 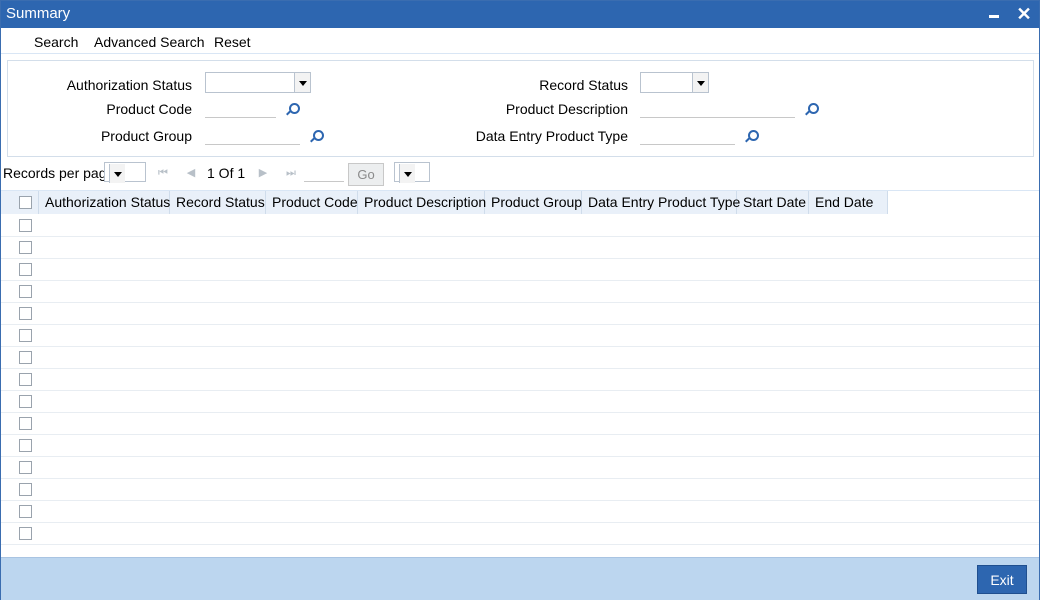 I want to click on select-all-checkbox, so click(x=25, y=202).